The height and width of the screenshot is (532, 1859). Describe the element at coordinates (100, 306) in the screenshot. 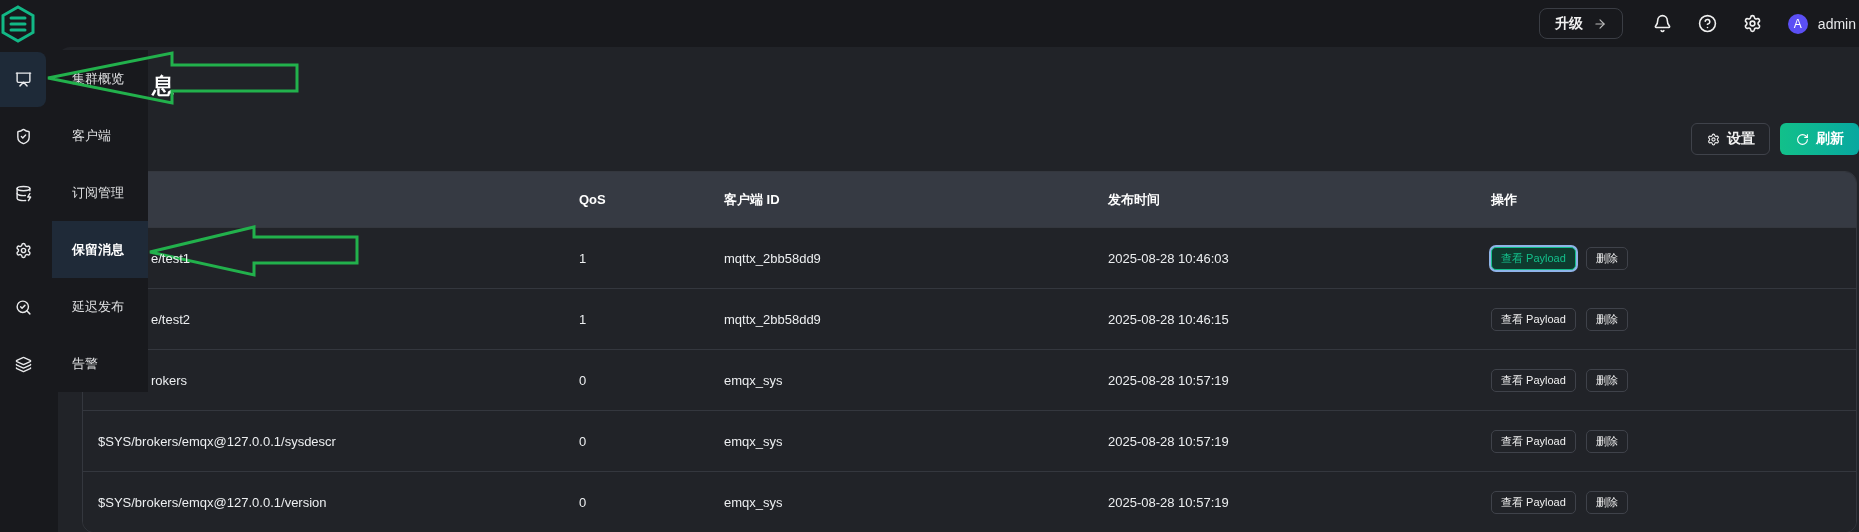

I see `menu-item: 延迟发布` at that location.